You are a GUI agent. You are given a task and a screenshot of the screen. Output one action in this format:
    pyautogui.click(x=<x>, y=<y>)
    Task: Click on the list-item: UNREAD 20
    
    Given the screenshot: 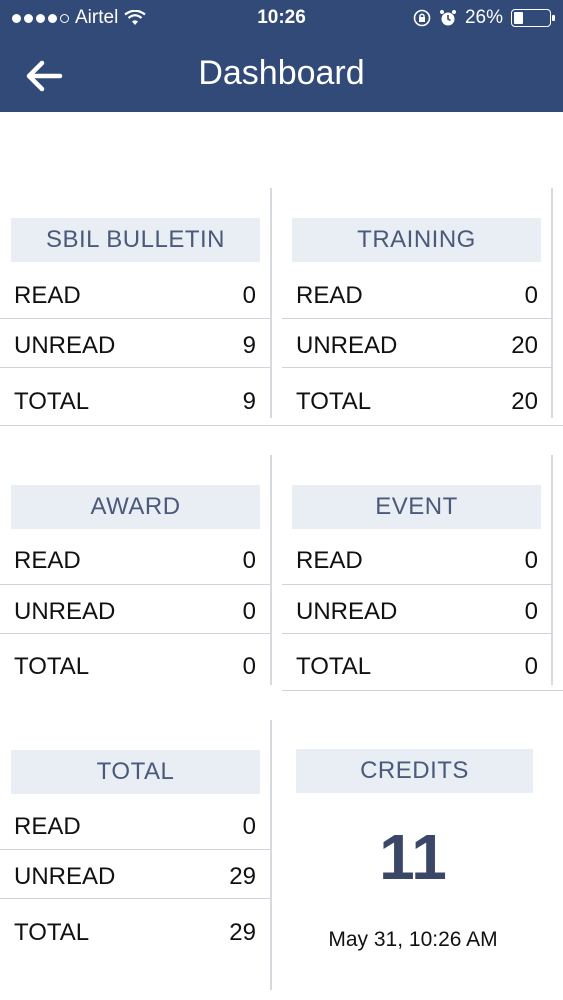 What is the action you would take?
    pyautogui.click(x=417, y=345)
    